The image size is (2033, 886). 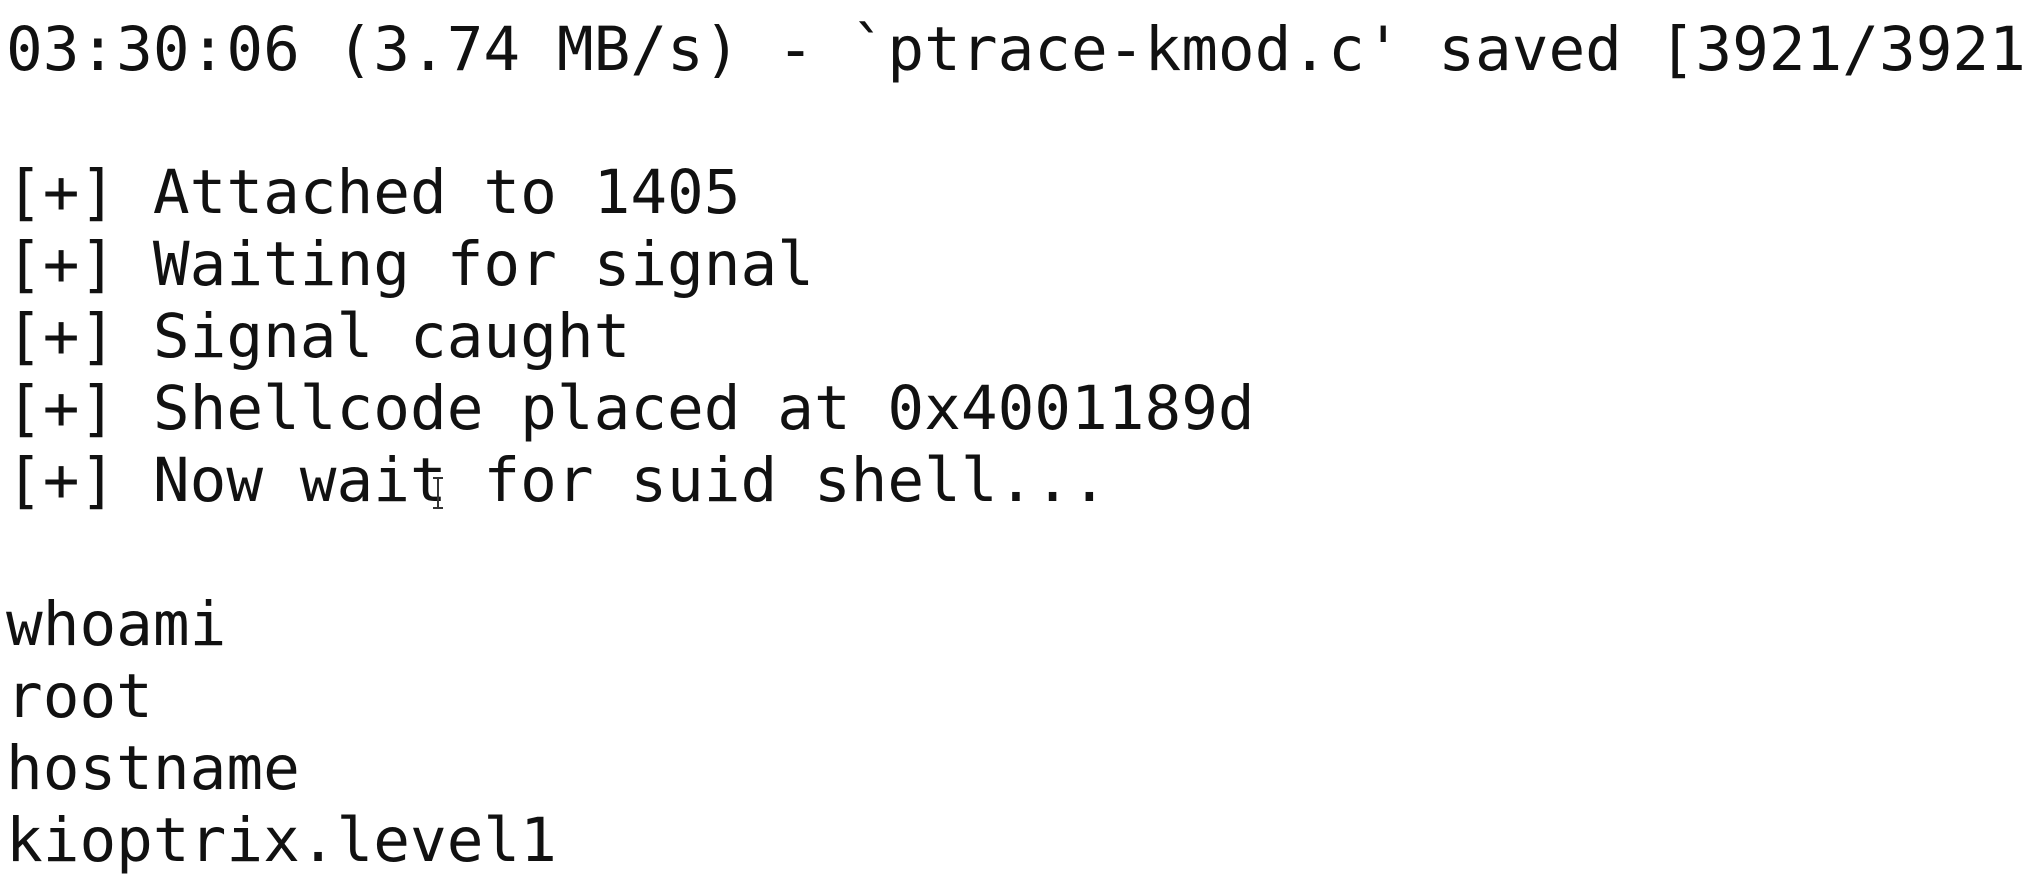 What do you see at coordinates (79, 696) in the screenshot?
I see `terminal-line-whoami-output: root` at bounding box center [79, 696].